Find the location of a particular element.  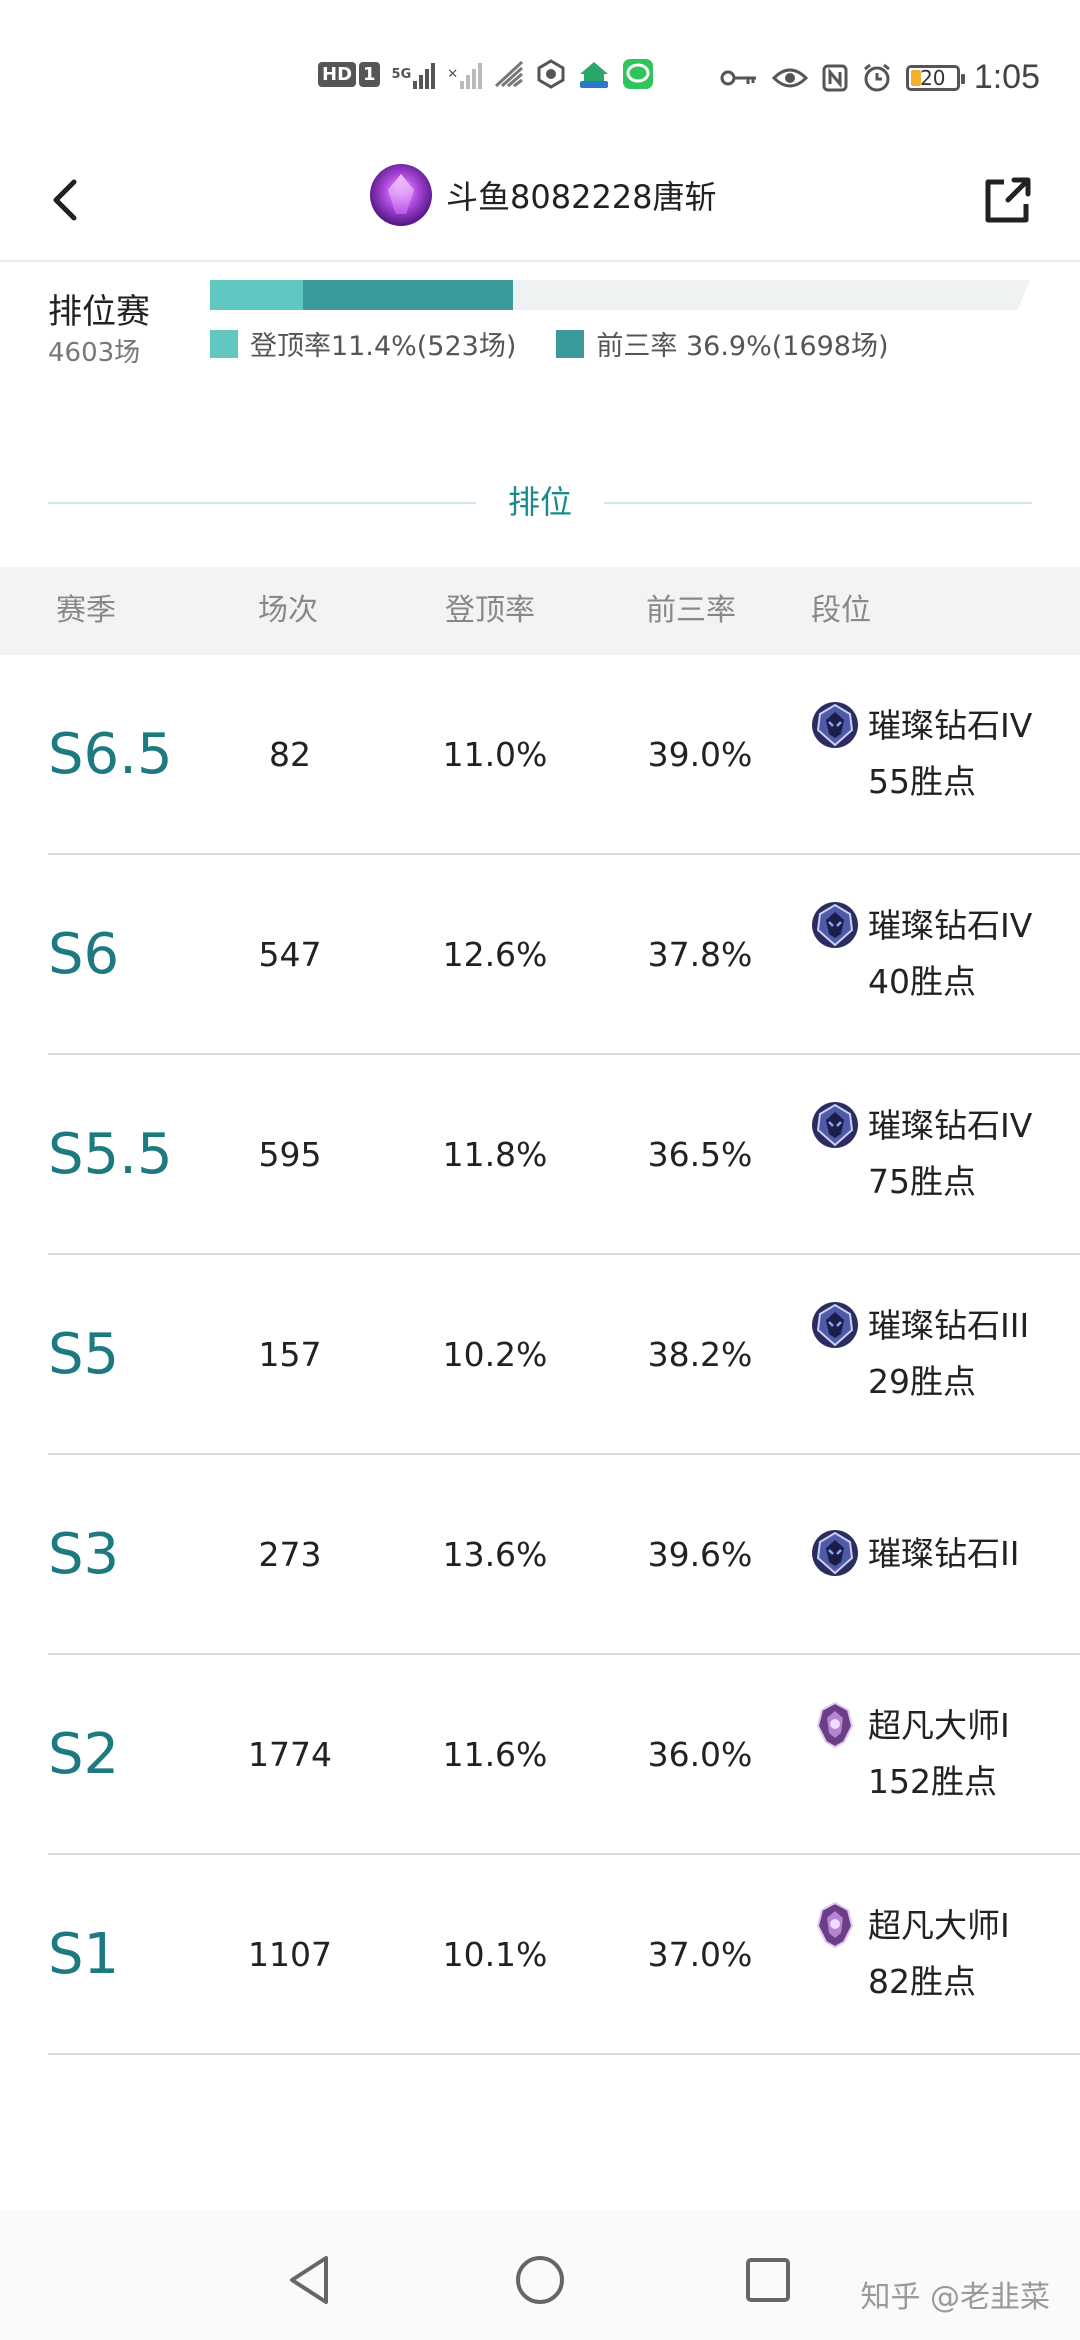

watermark: 知乎 @老韭菜 is located at coordinates (955, 2297).